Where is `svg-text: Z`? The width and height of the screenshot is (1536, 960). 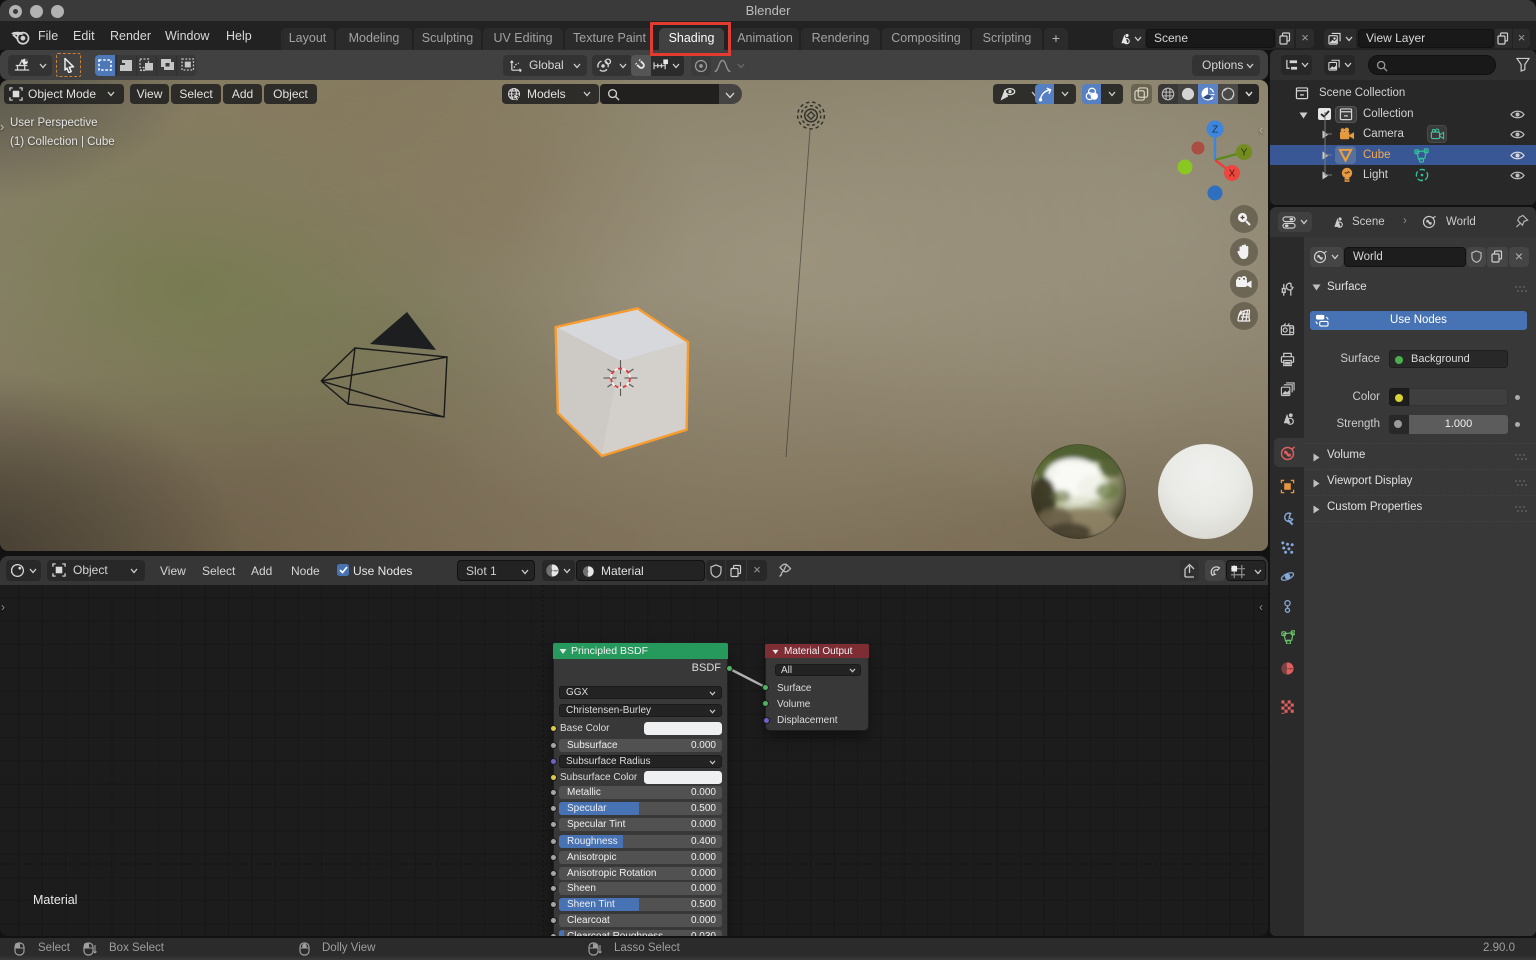 svg-text: Z is located at coordinates (1215, 130).